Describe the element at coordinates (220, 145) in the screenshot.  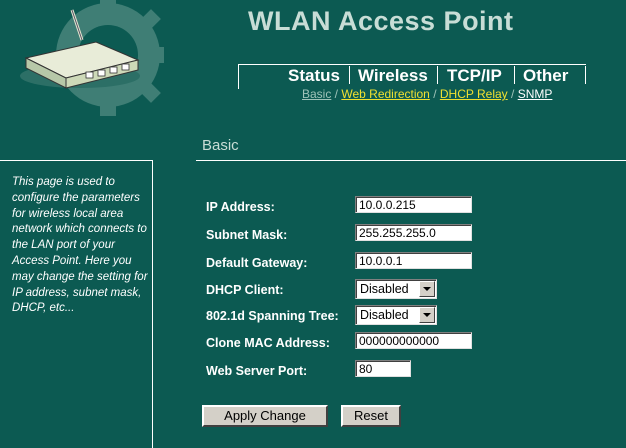
I see `page-title: Basic` at that location.